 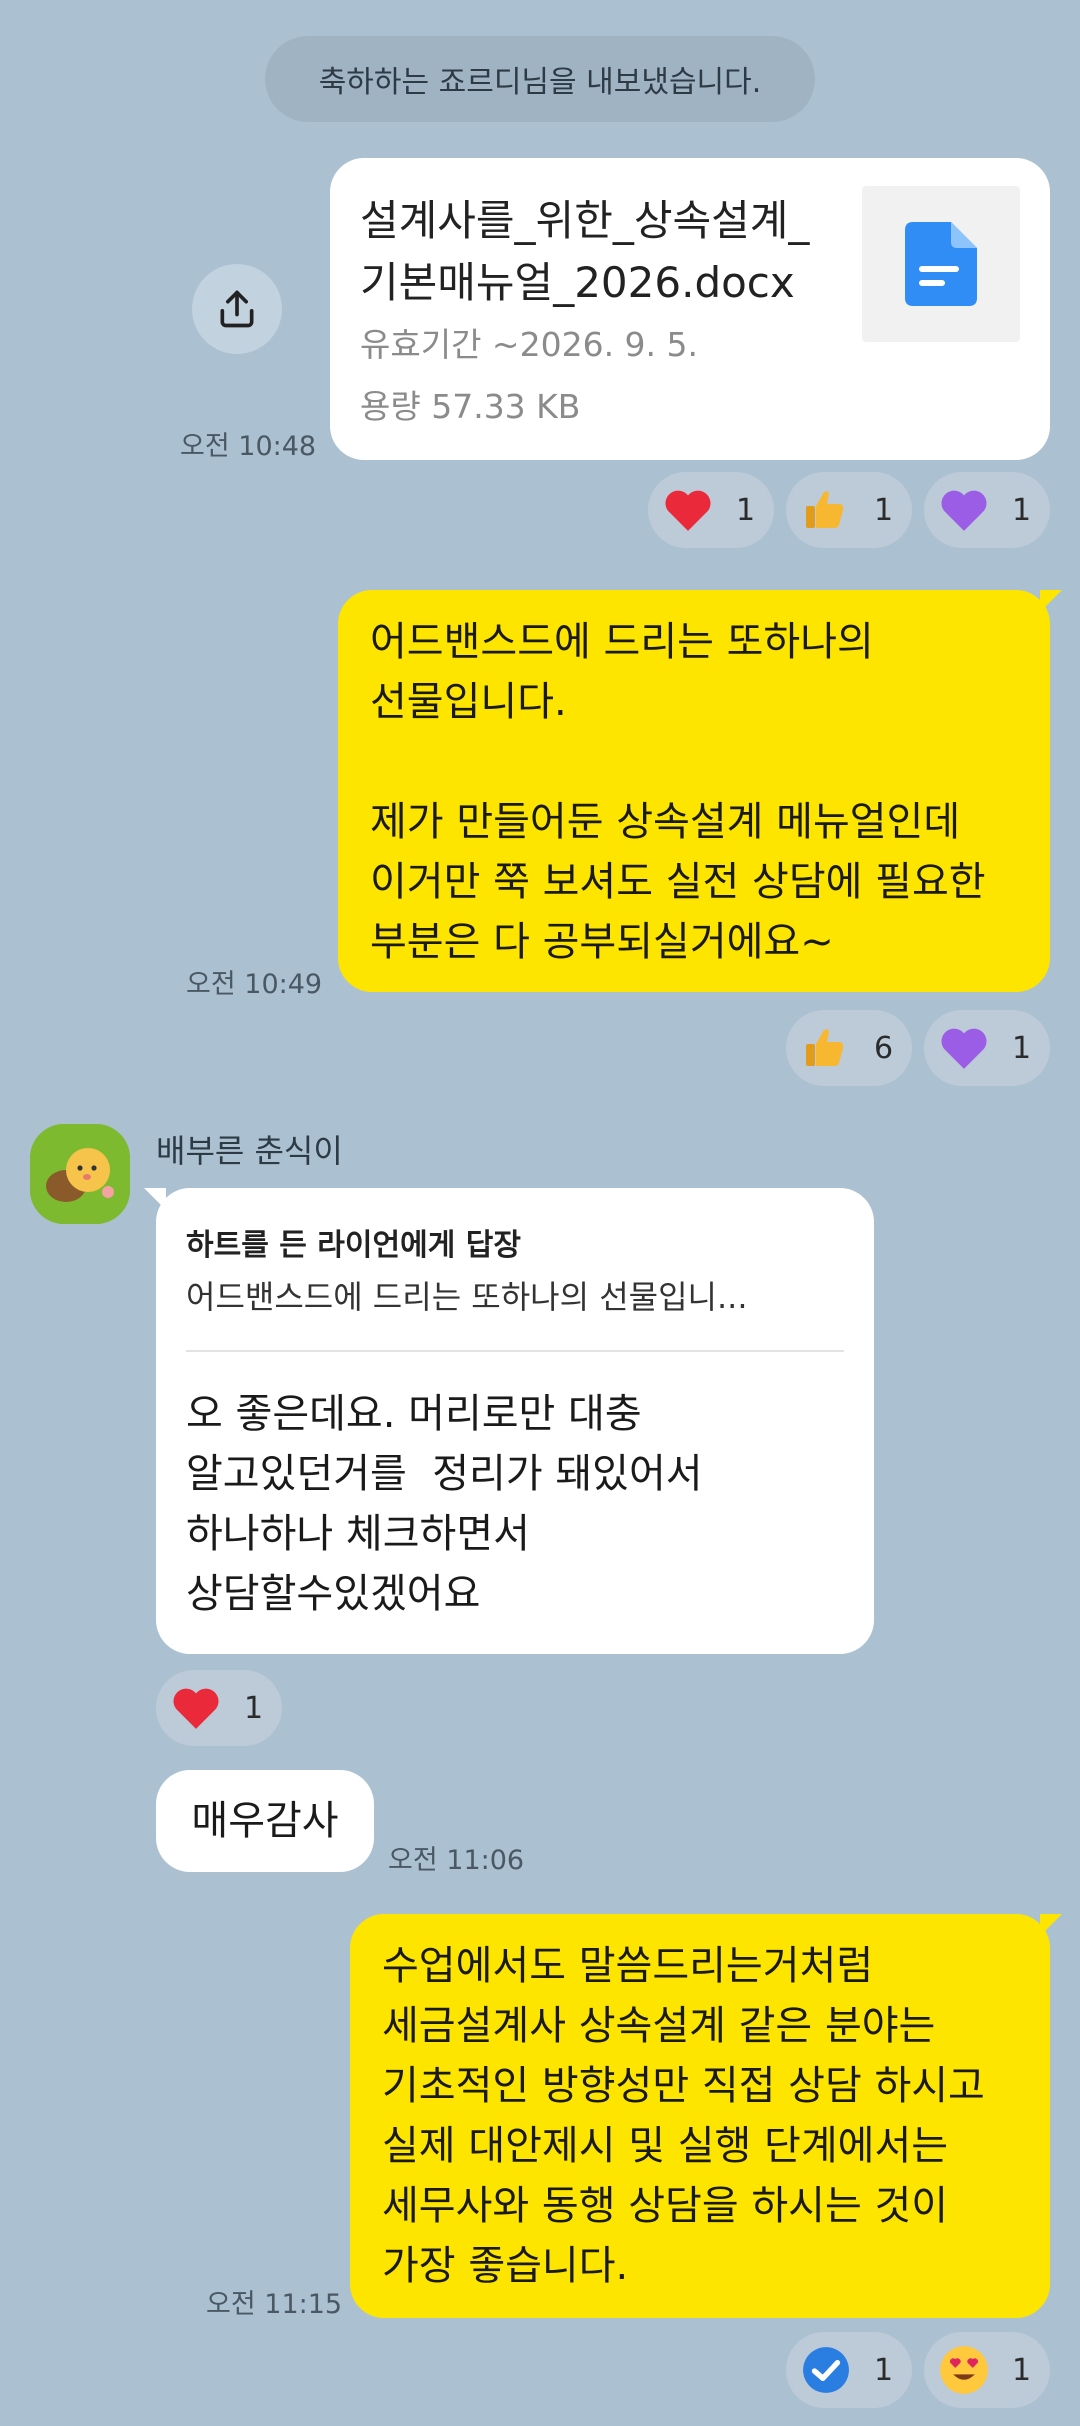 I want to click on sender-avatar, so click(x=80, y=1174).